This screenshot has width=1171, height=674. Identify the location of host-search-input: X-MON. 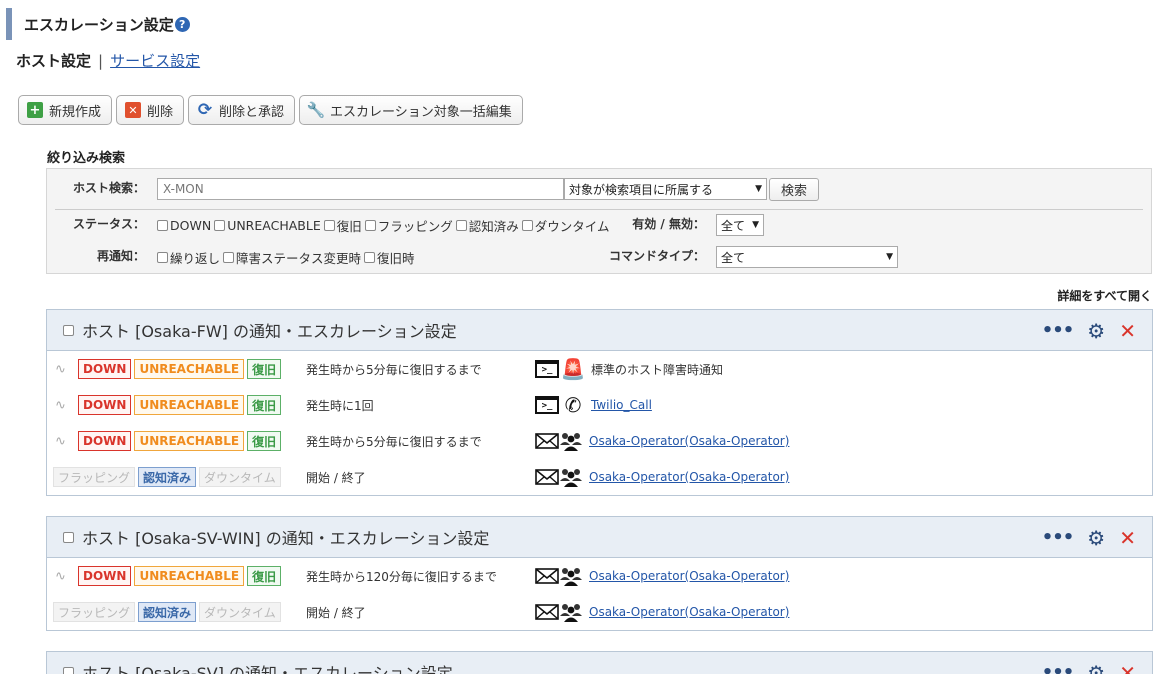
(360, 189).